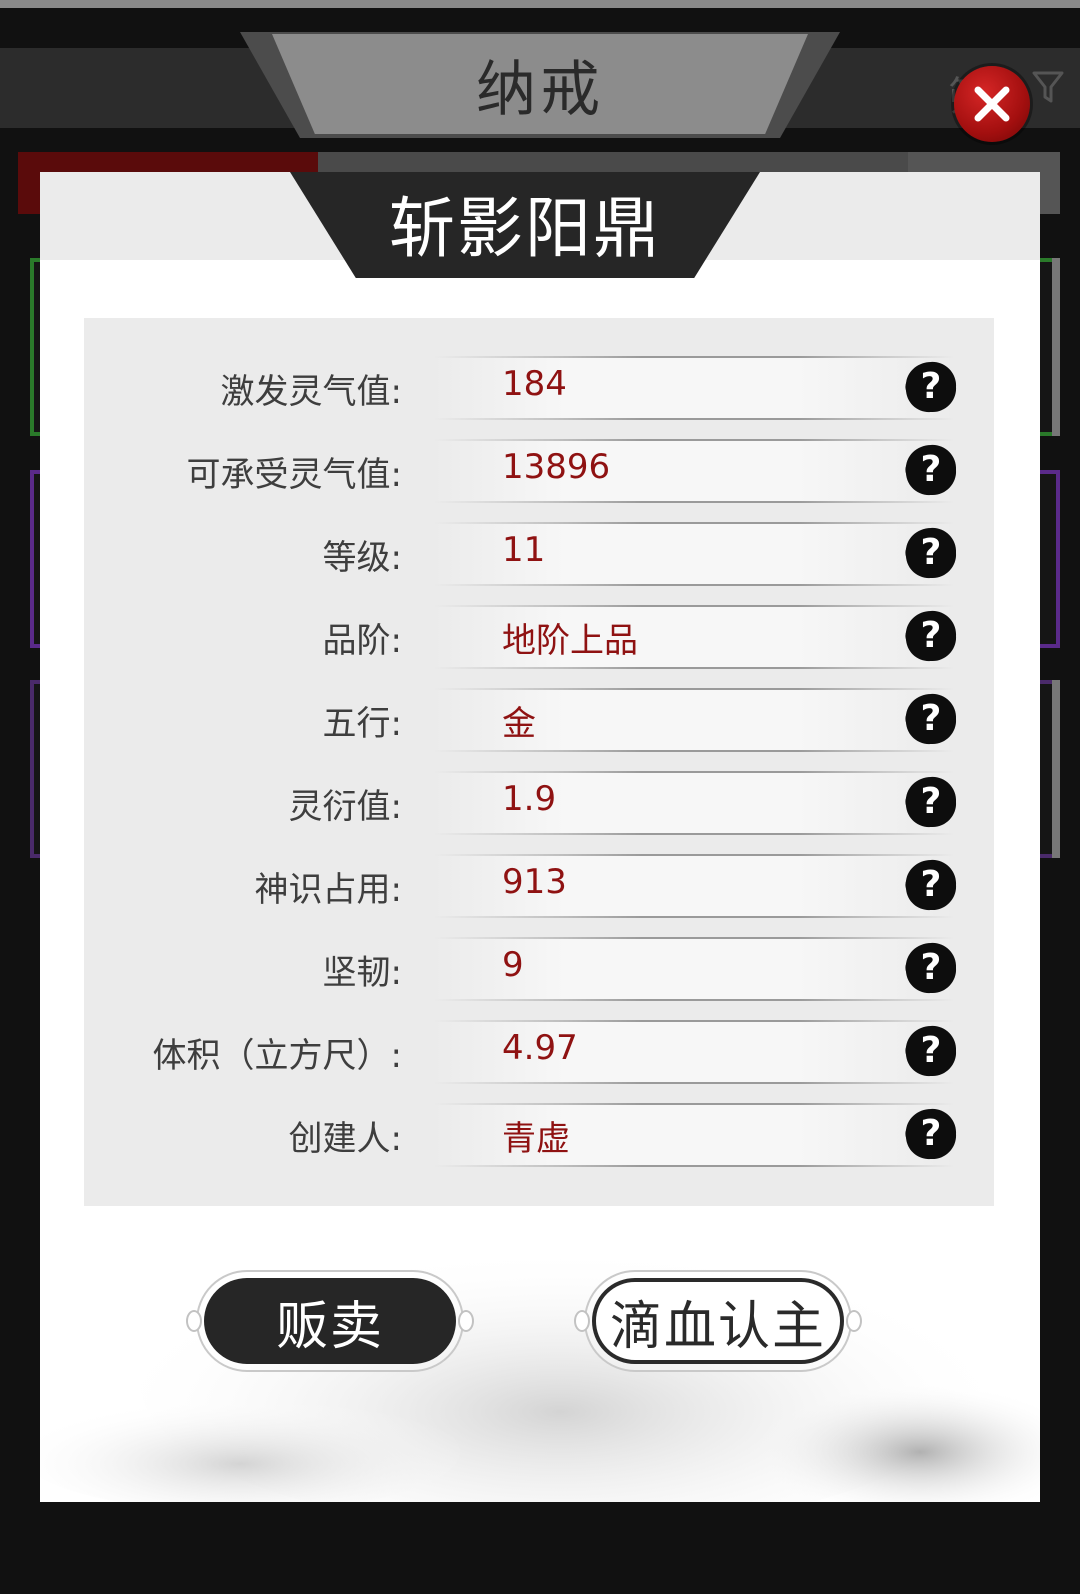 This screenshot has height=1594, width=1080. What do you see at coordinates (519, 724) in the screenshot?
I see `stat-value: 金` at bounding box center [519, 724].